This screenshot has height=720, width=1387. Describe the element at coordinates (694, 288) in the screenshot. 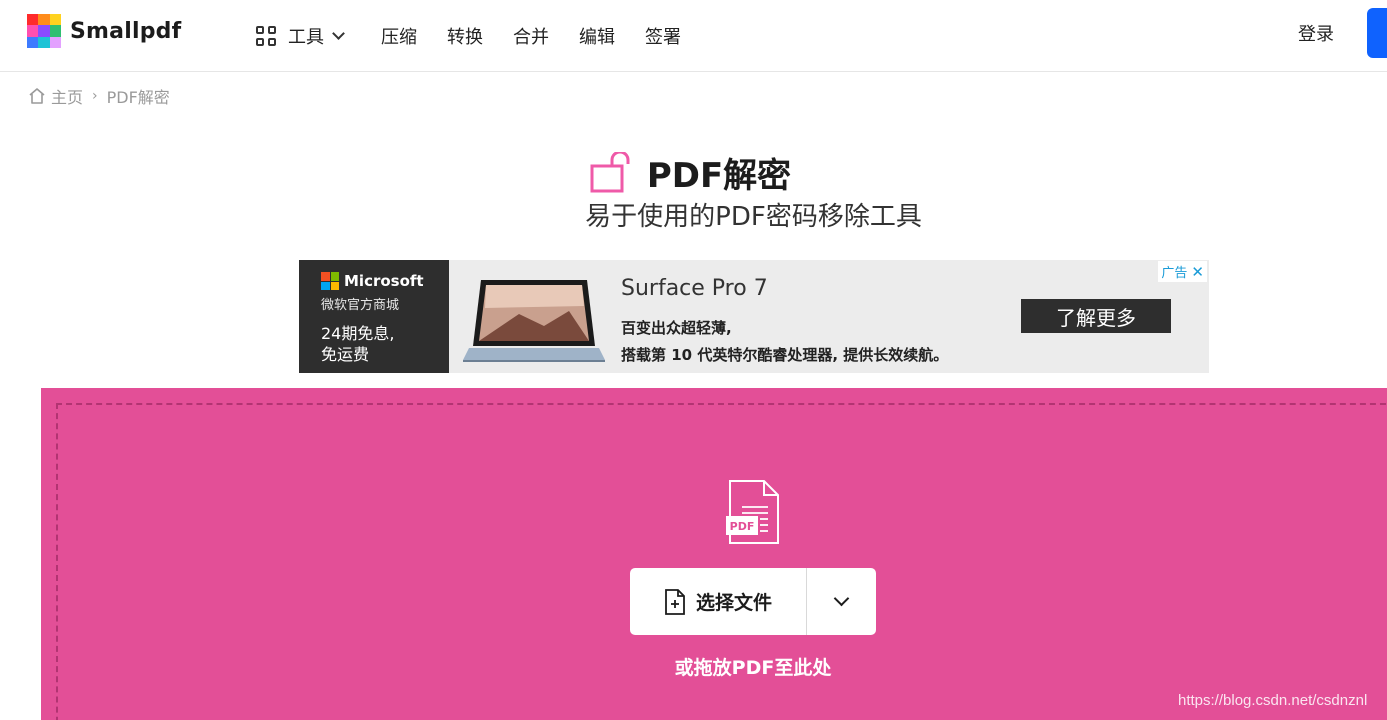

I see `ad-product-name: Surface Pro 7` at that location.